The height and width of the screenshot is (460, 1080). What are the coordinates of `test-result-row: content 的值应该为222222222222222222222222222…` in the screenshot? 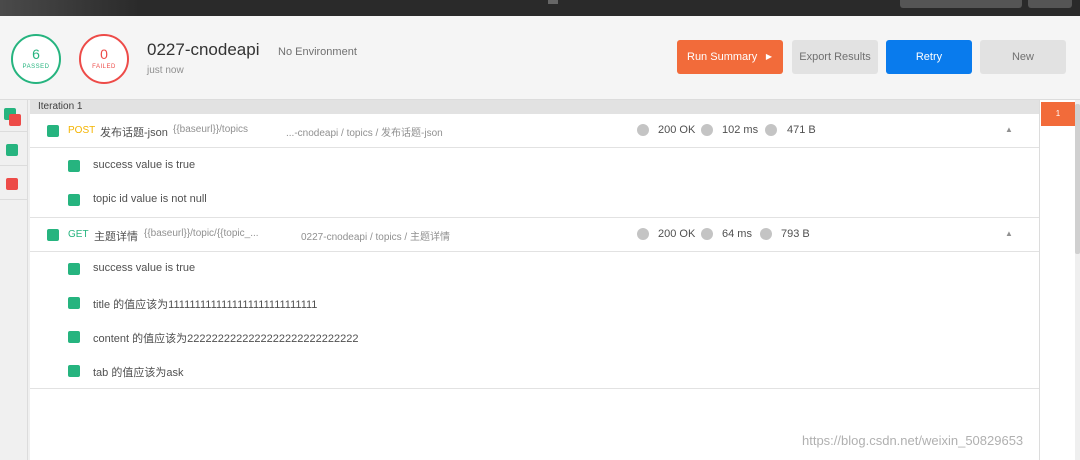 It's located at (534, 337).